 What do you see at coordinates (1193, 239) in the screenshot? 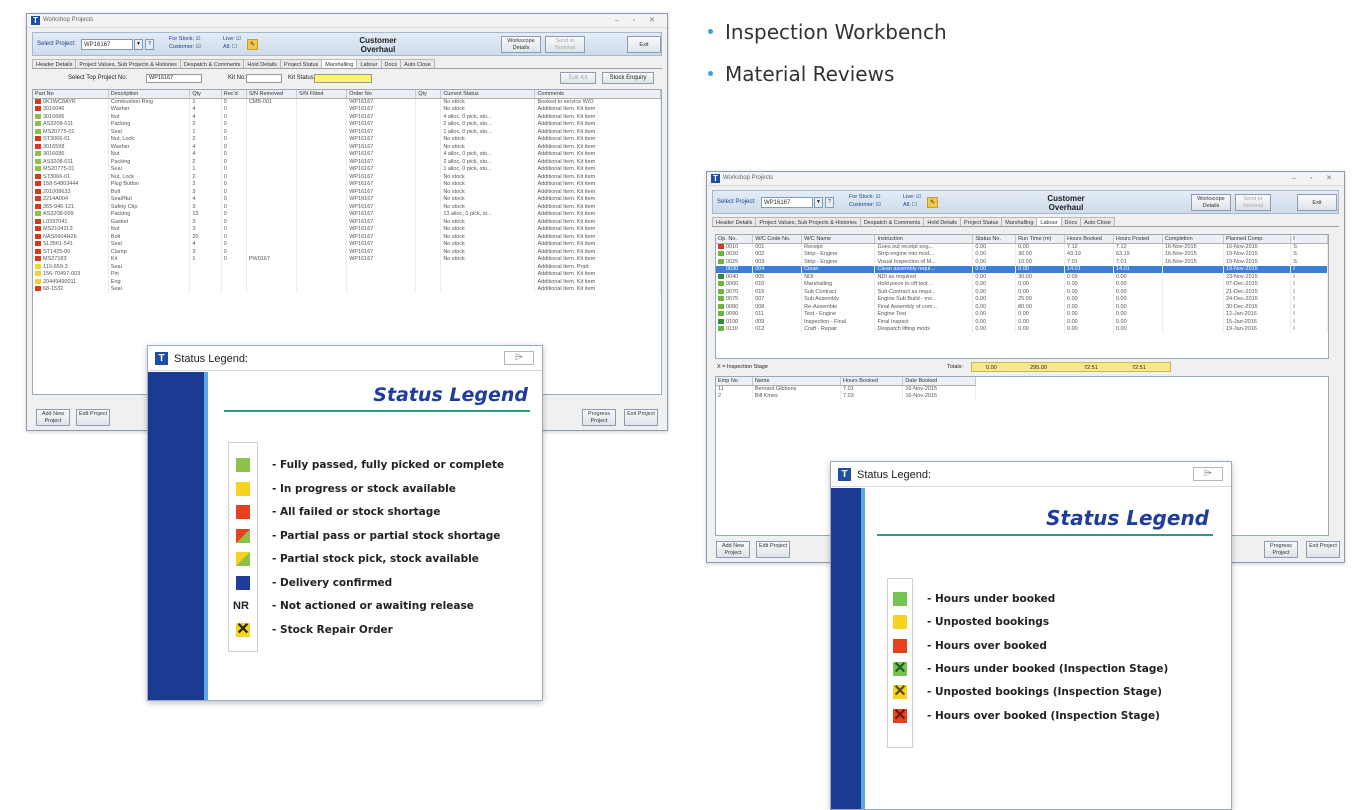
I see `column-header: Completion` at bounding box center [1193, 239].